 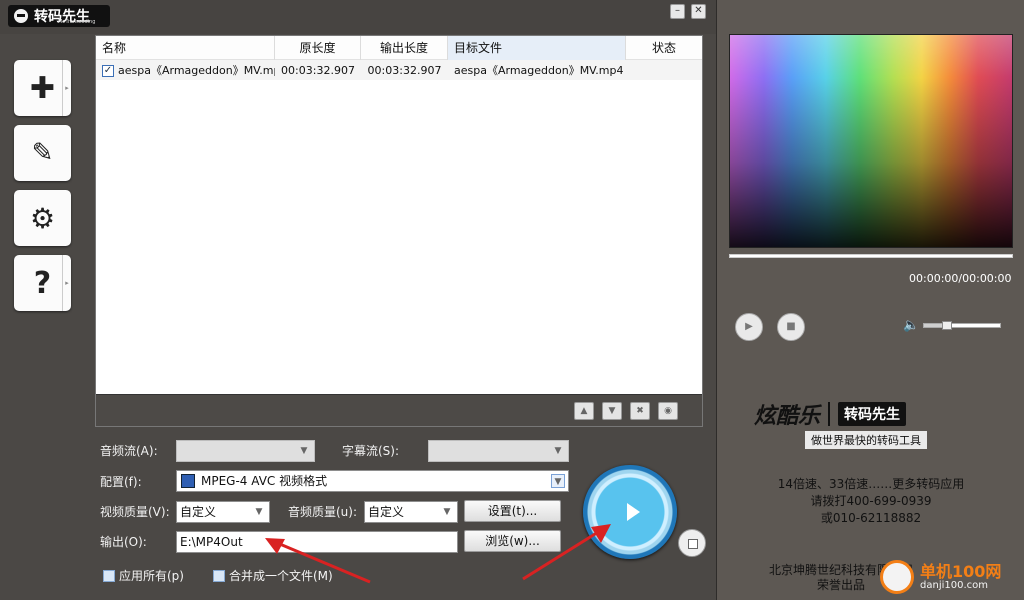 I want to click on column-out-length: 输出长度, so click(x=404, y=48).